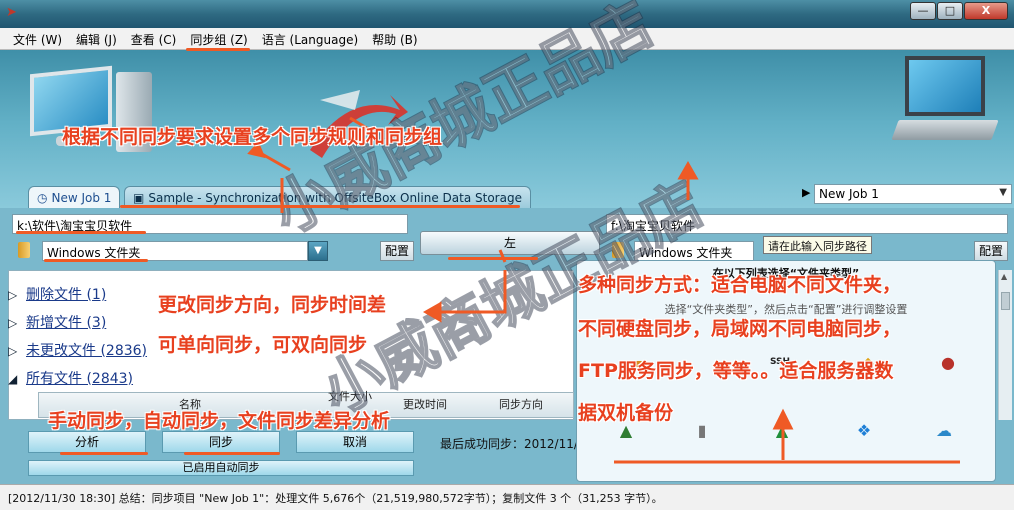  Describe the element at coordinates (425, 411) in the screenshot. I see `column-modified: 更改时间` at that location.